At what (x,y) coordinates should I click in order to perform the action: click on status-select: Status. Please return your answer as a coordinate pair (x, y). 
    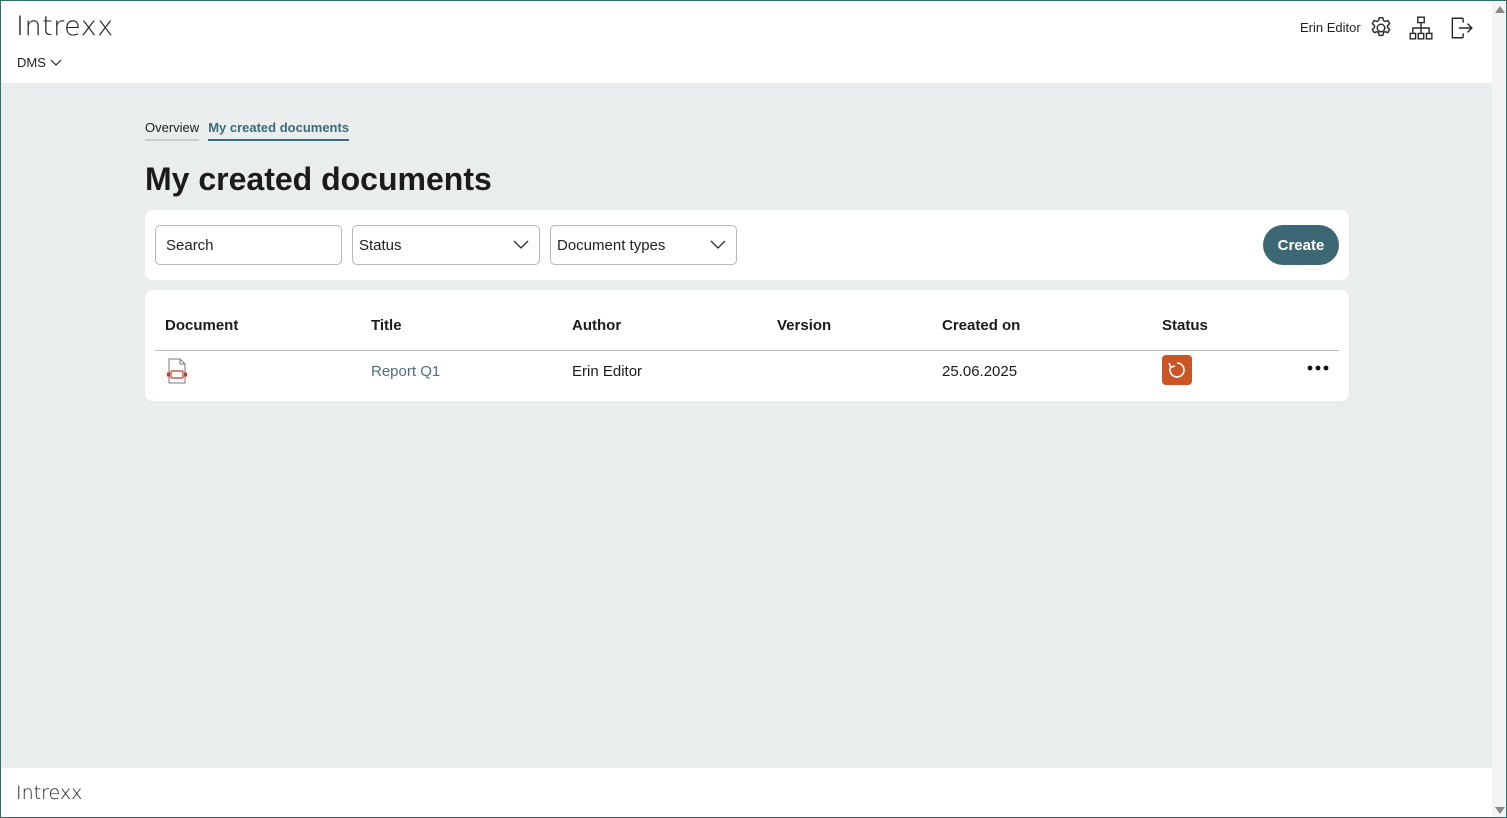
    Looking at the image, I should click on (446, 245).